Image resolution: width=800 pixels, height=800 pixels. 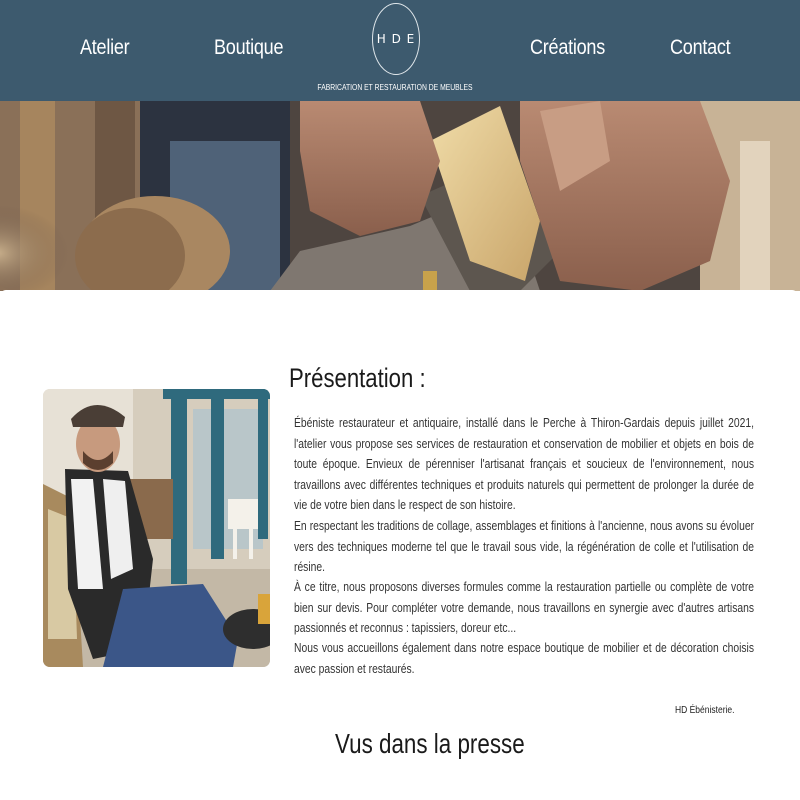 I want to click on portrait-image-icon, so click(x=156, y=528).